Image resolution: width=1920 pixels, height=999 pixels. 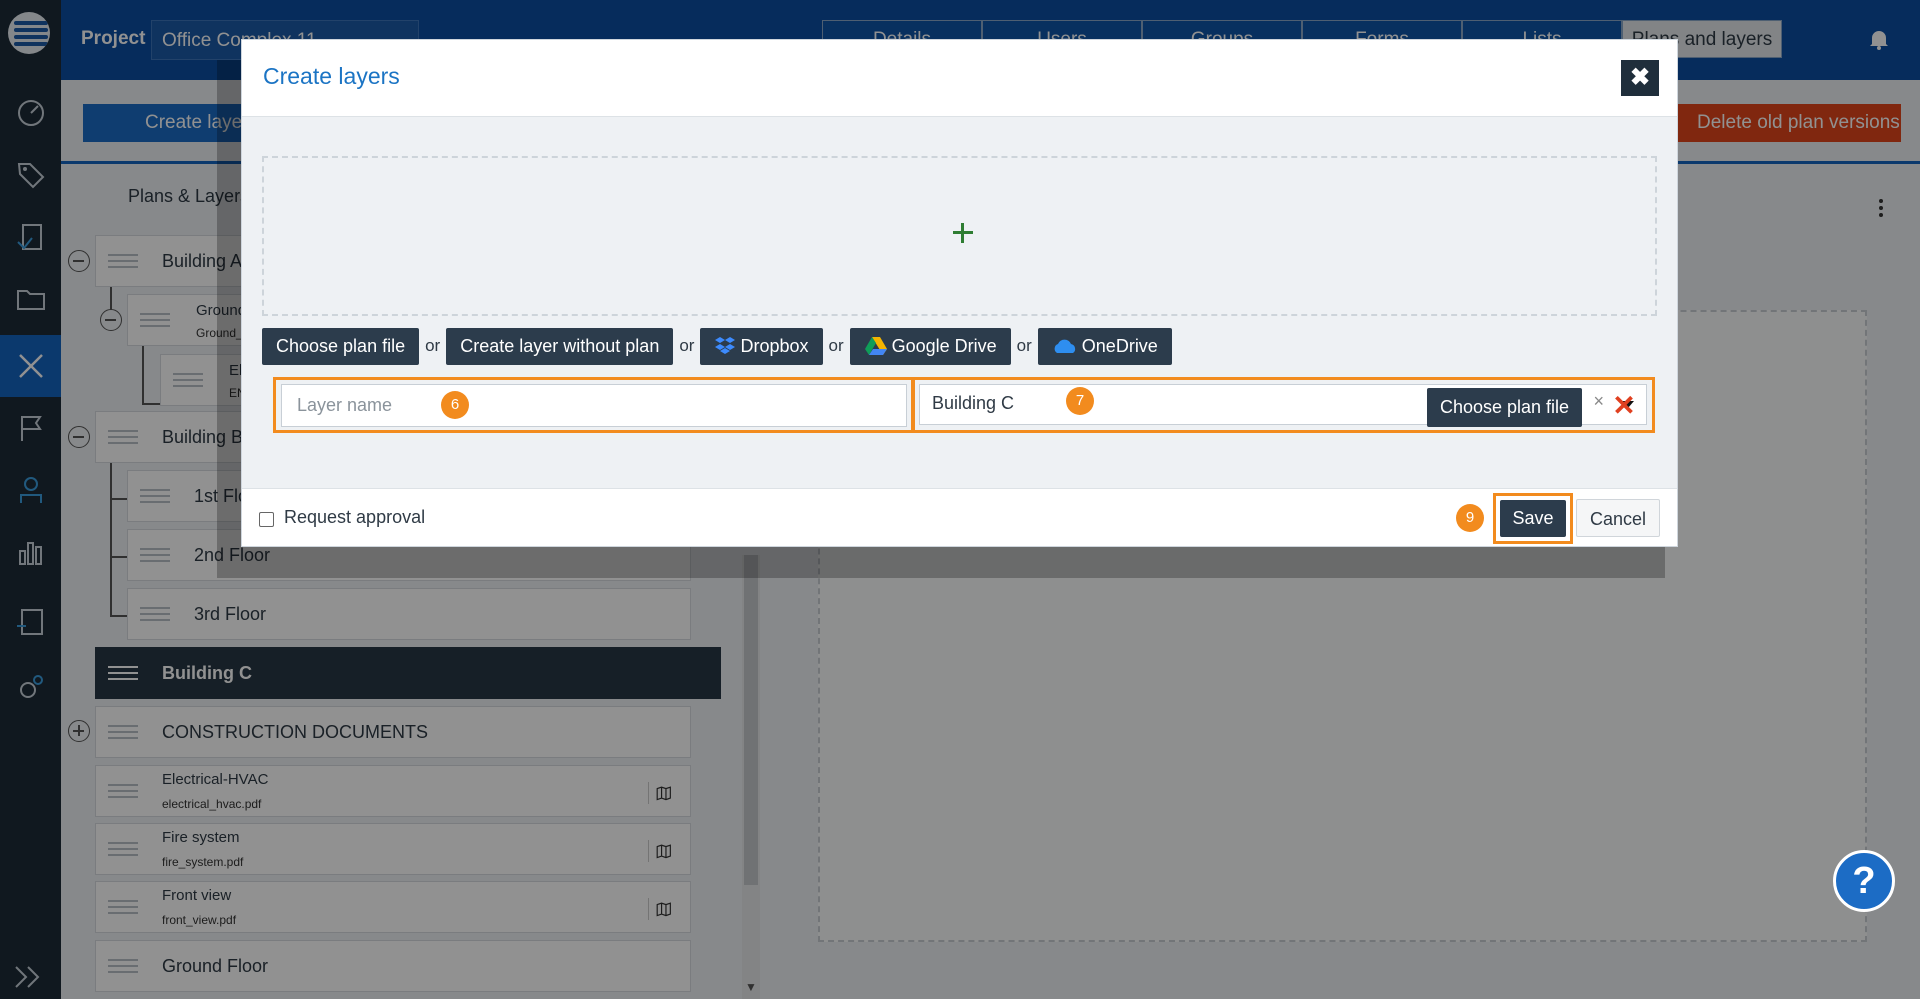 I want to click on add-file-icon, so click(x=962, y=232).